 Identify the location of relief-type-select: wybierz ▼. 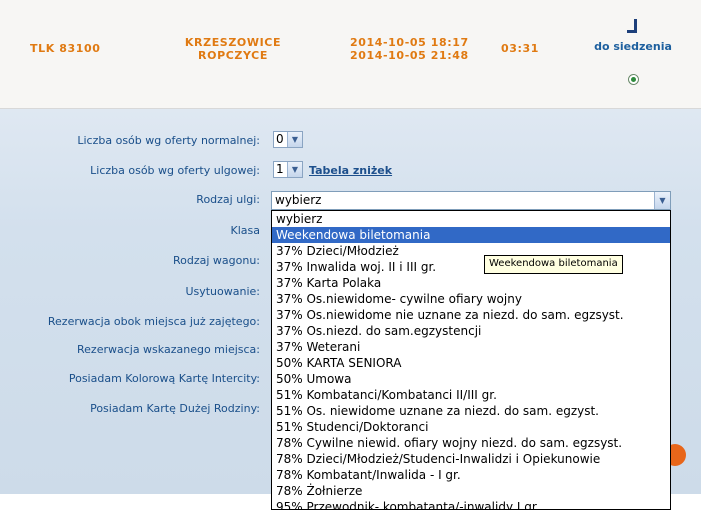
(471, 200).